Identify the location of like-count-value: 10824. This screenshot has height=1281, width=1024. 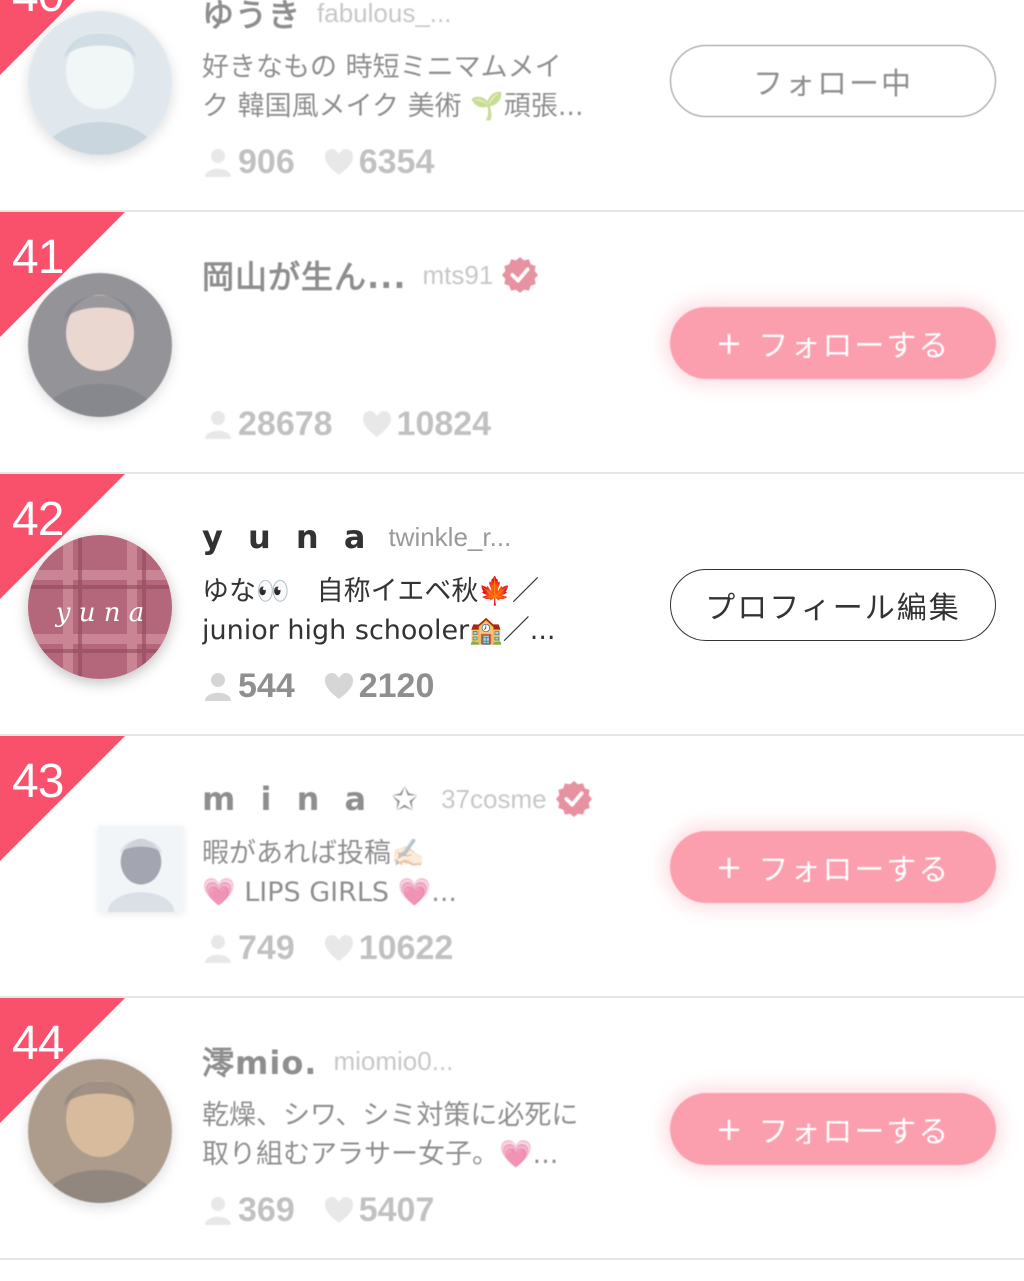
(444, 423).